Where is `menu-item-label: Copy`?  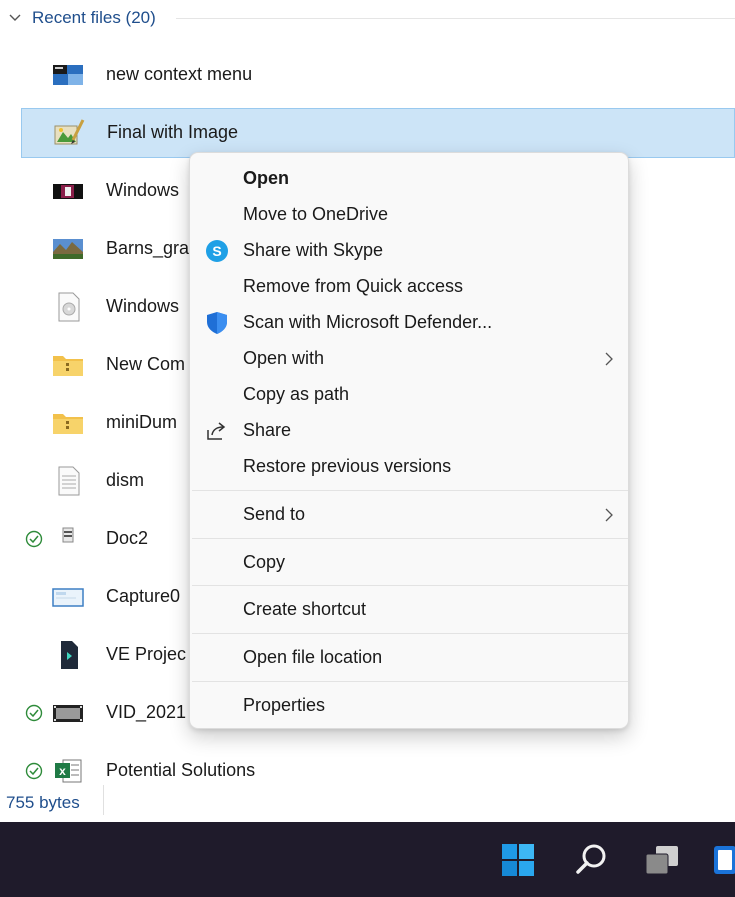
menu-item-label: Copy is located at coordinates (264, 562).